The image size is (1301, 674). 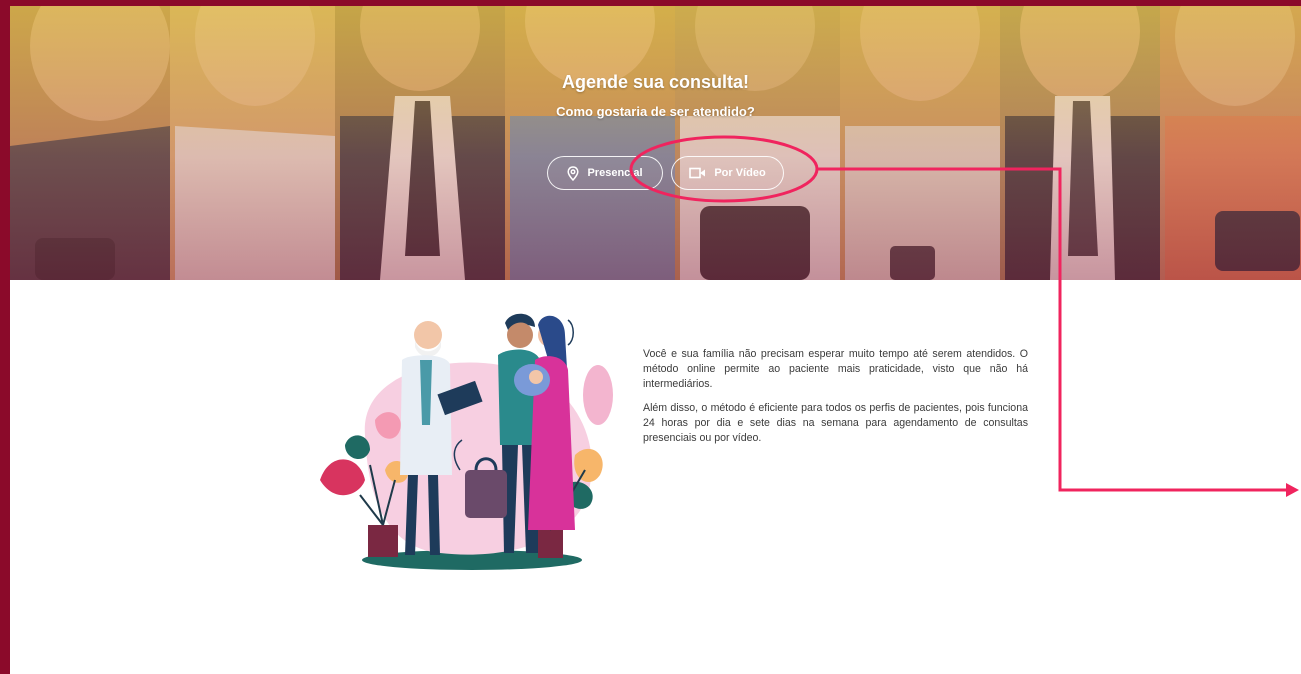 What do you see at coordinates (740, 173) in the screenshot?
I see `video-button-label: Por Vídeo` at bounding box center [740, 173].